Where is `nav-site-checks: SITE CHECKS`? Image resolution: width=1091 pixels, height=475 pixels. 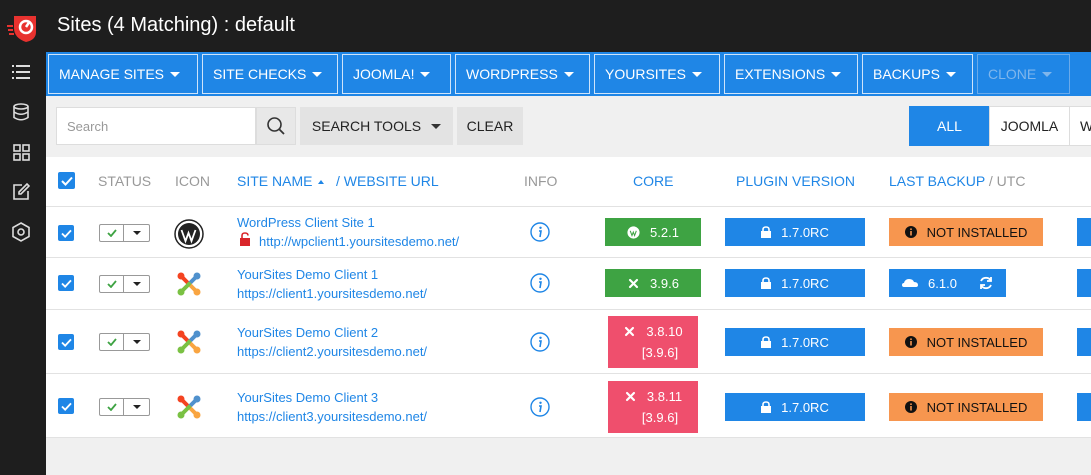
nav-site-checks: SITE CHECKS is located at coordinates (270, 74).